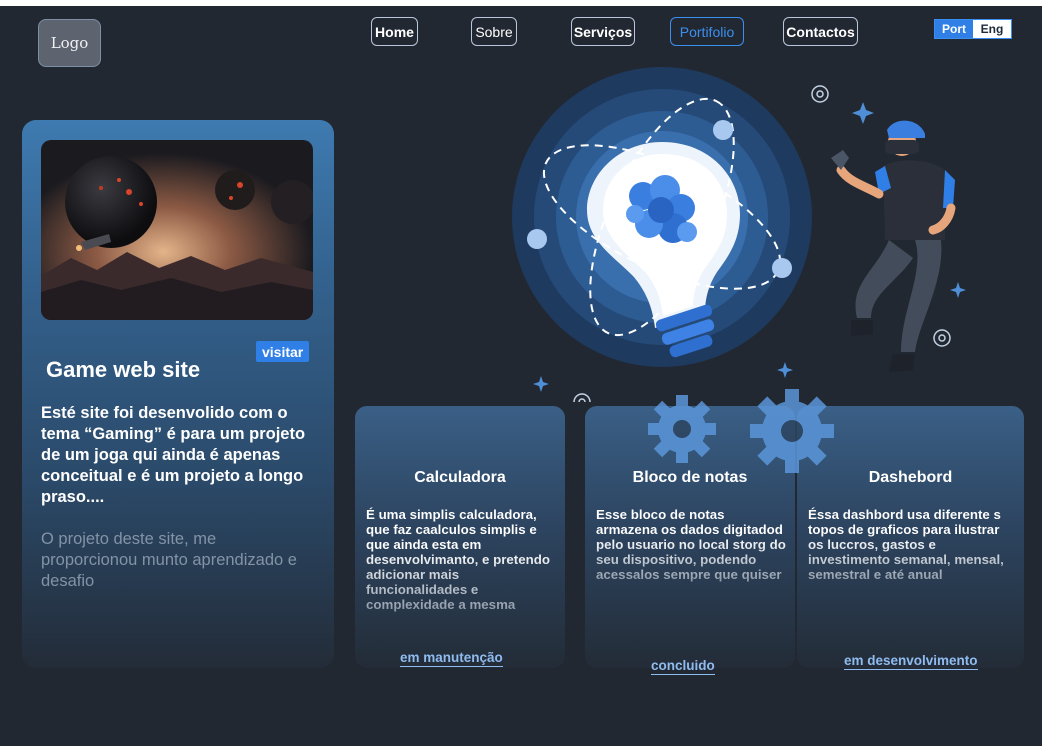  What do you see at coordinates (954, 29) in the screenshot?
I see `lang-port: Port` at bounding box center [954, 29].